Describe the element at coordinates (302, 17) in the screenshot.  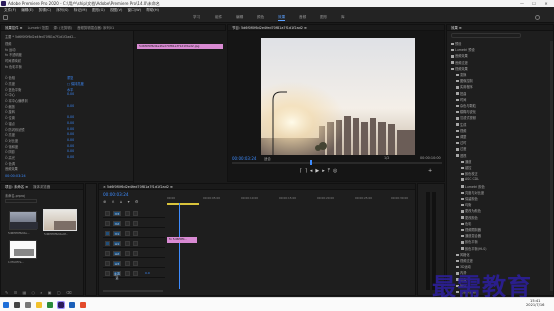
I see `workspace-audio: 音频` at that location.